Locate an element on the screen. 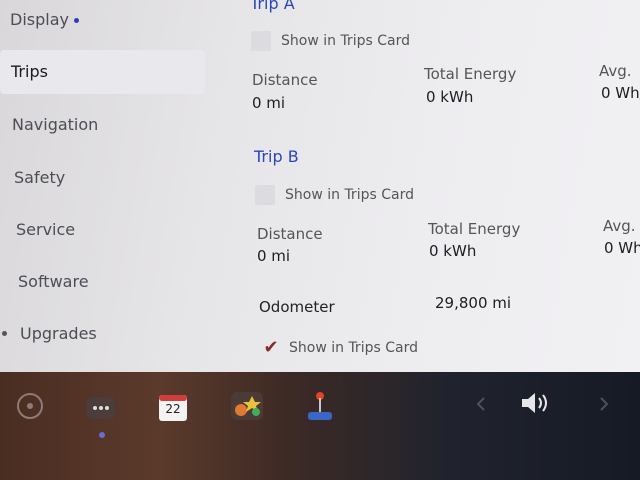 This screenshot has height=480, width=640. chevron-right-icon is located at coordinates (604, 404).